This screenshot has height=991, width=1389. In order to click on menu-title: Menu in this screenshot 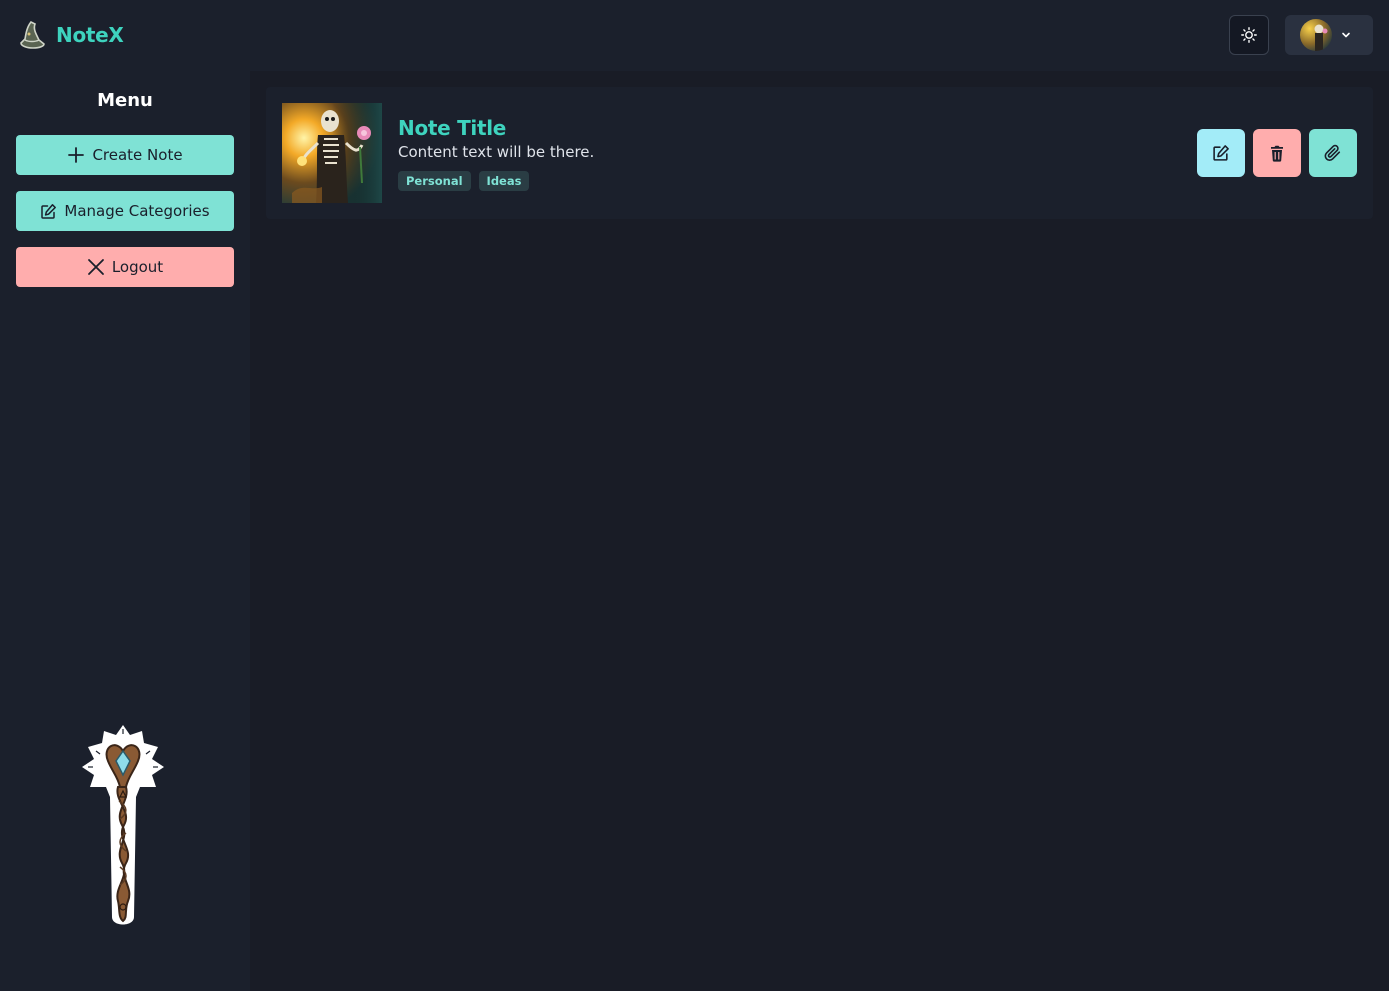, I will do `click(125, 100)`.